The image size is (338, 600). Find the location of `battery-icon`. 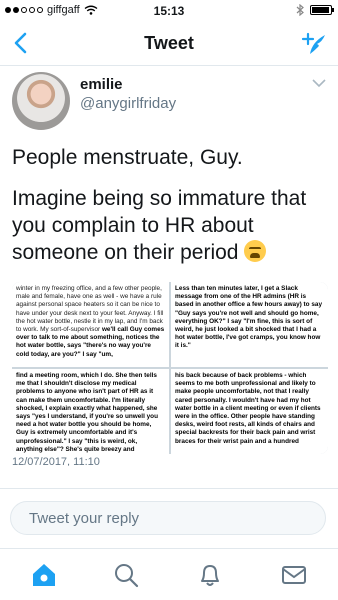

battery-icon is located at coordinates (322, 10).